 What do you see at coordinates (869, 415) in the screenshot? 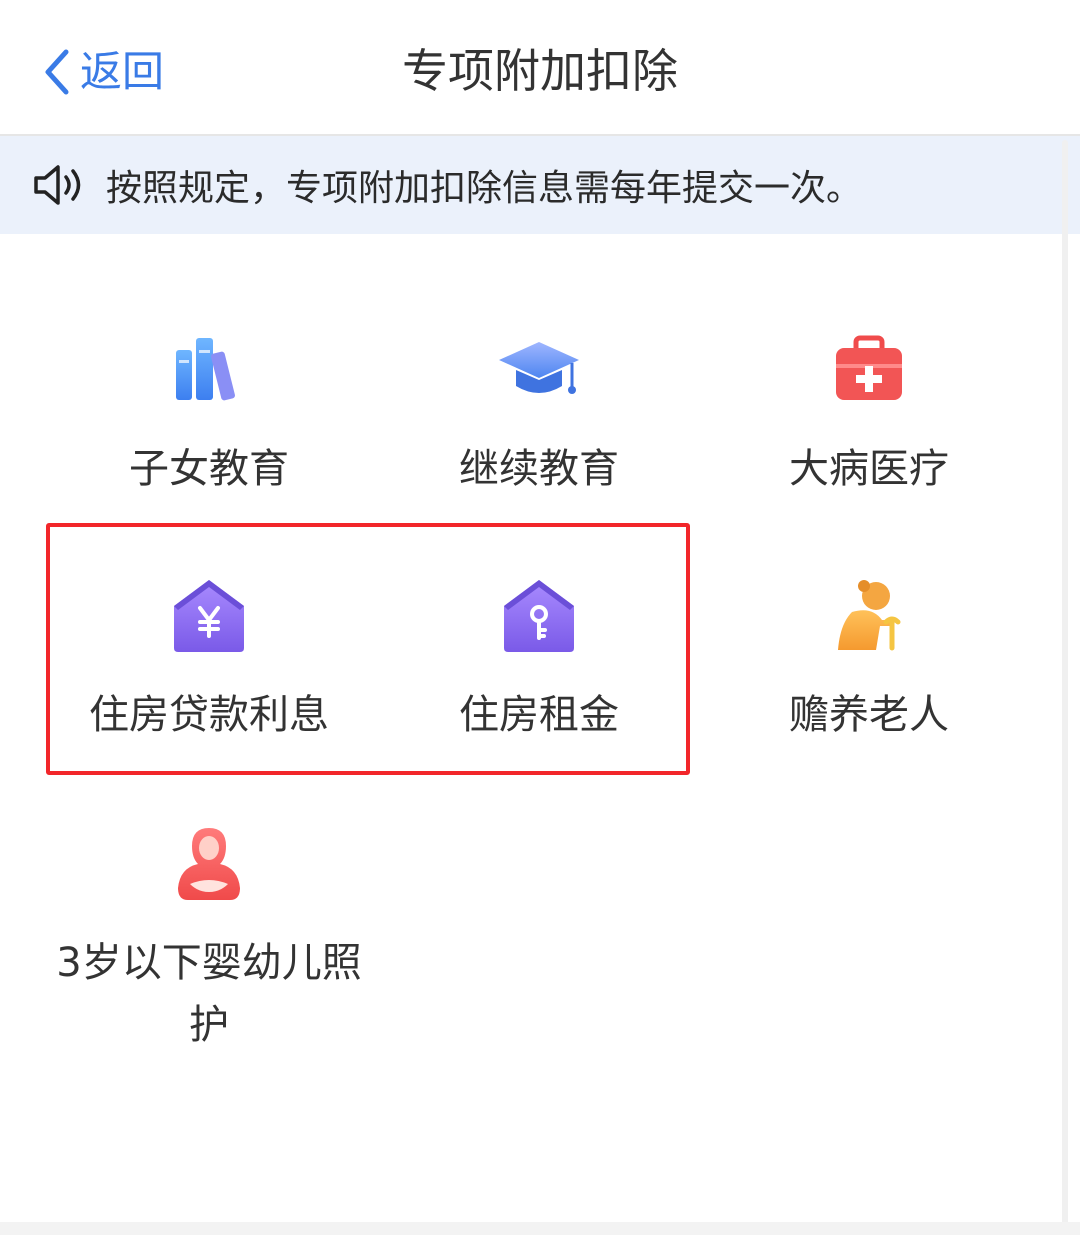
I see `item-serious-illness: 大病医疗` at bounding box center [869, 415].